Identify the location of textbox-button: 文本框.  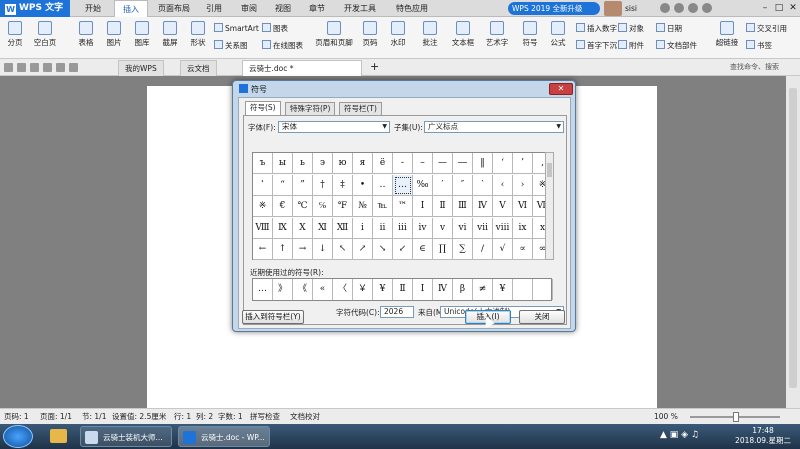
(463, 34).